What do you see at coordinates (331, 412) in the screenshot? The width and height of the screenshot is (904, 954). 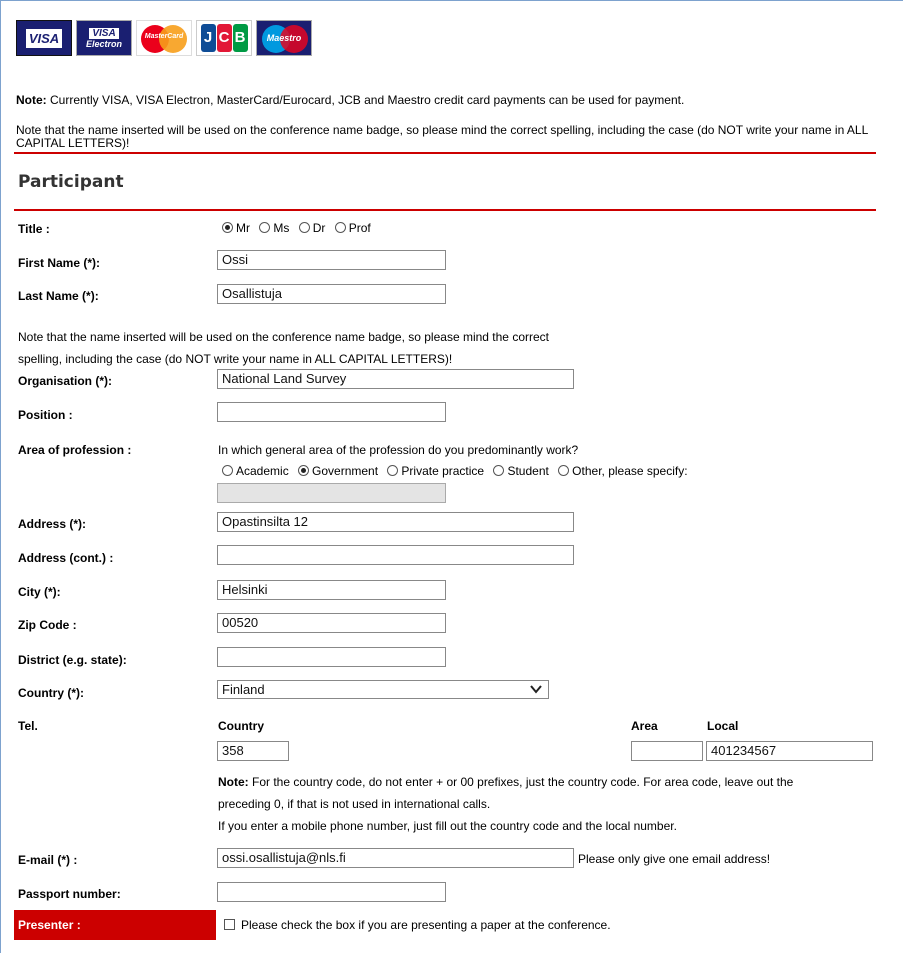 I see `position-input` at bounding box center [331, 412].